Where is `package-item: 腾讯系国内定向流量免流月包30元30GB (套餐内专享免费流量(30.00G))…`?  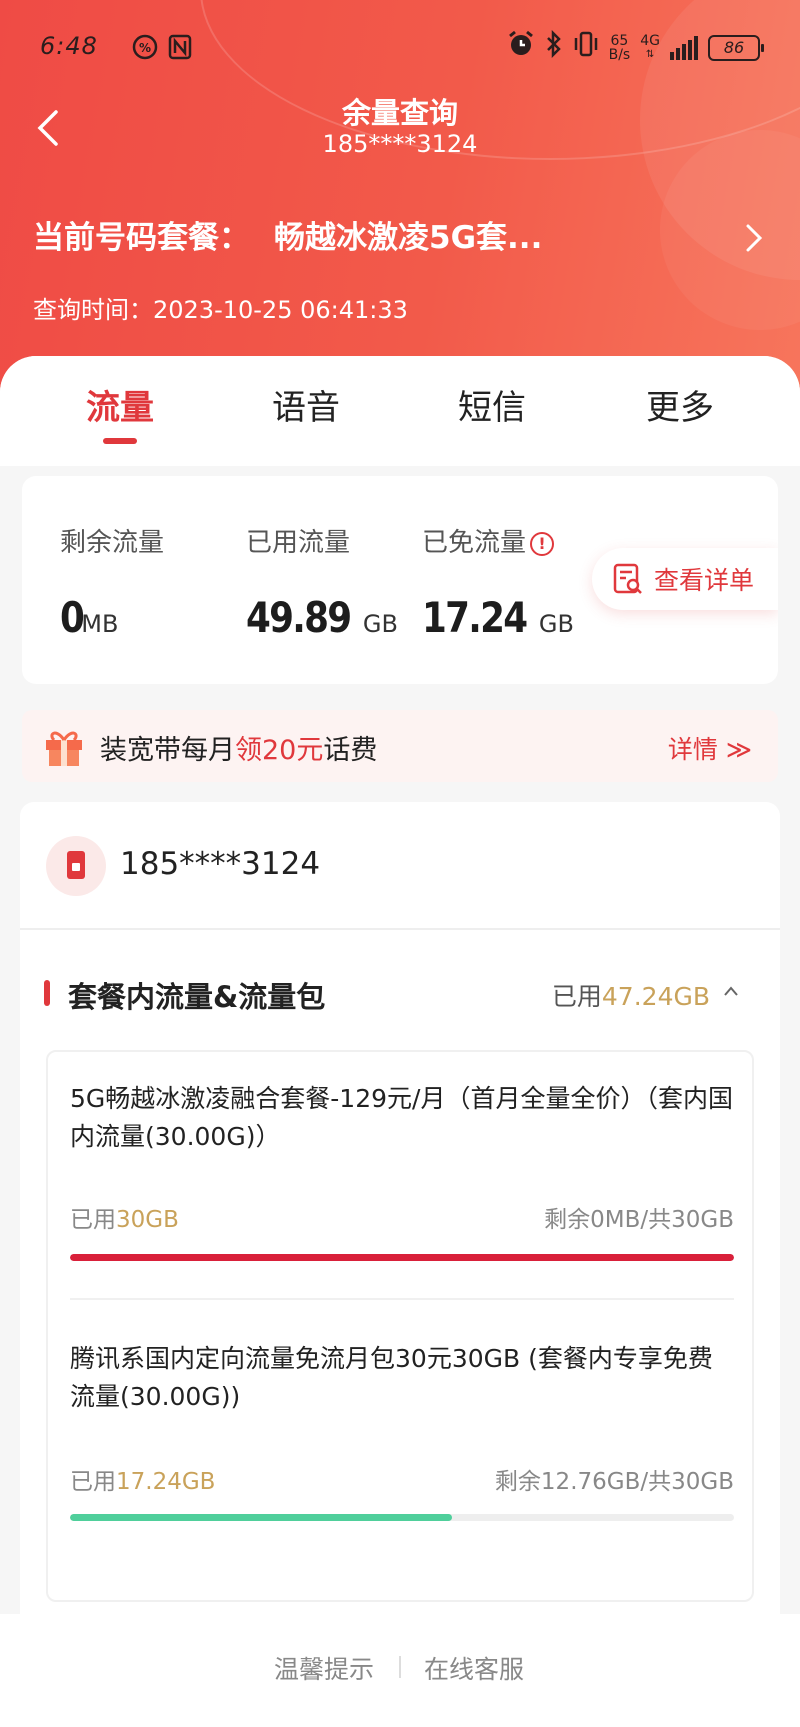 package-item: 腾讯系国内定向流量免流月包30元30GB (套餐内专享免费流量(30.00G))… is located at coordinates (402, 1430).